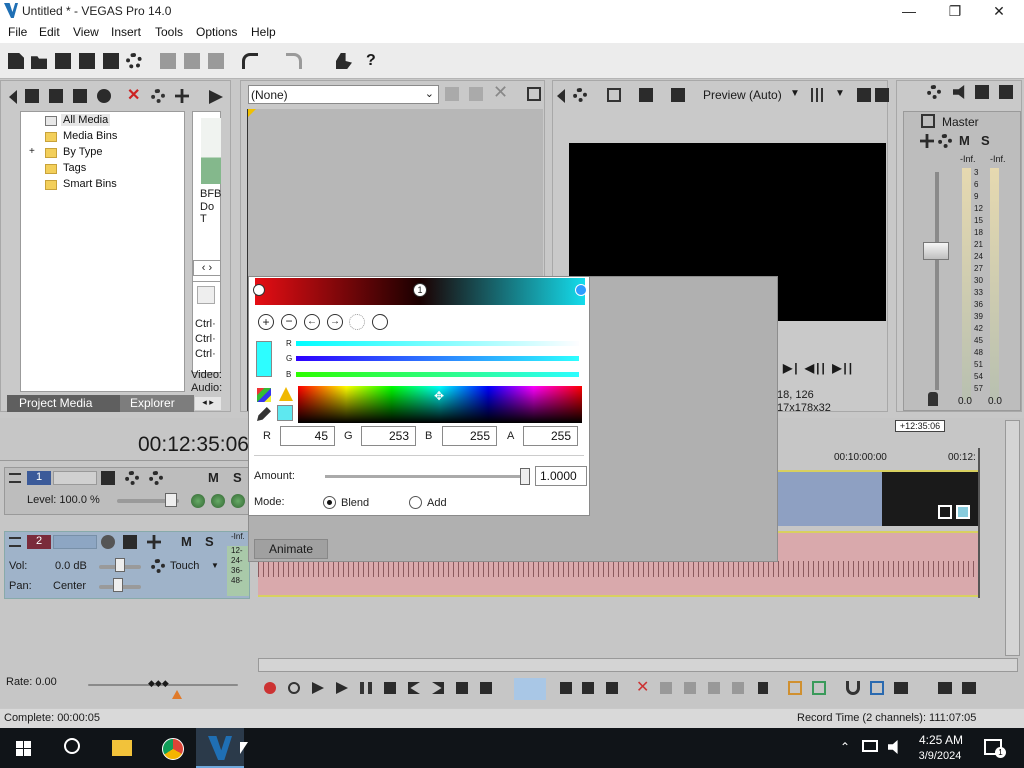 This screenshot has height=768, width=1024. Describe the element at coordinates (39, 62) in the screenshot. I see `open-icon` at that location.